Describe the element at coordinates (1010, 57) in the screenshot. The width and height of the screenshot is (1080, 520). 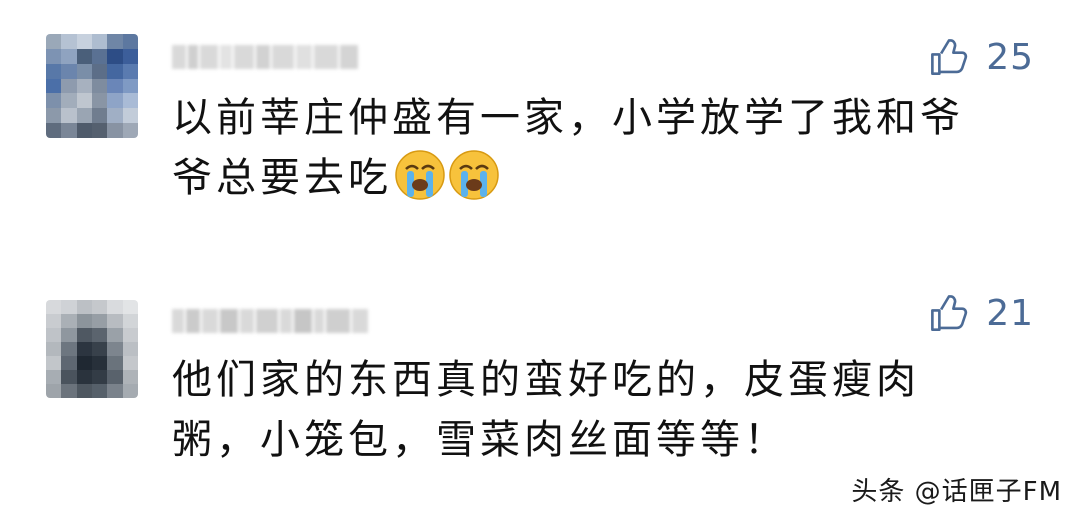
I see `like-count: 25` at that location.